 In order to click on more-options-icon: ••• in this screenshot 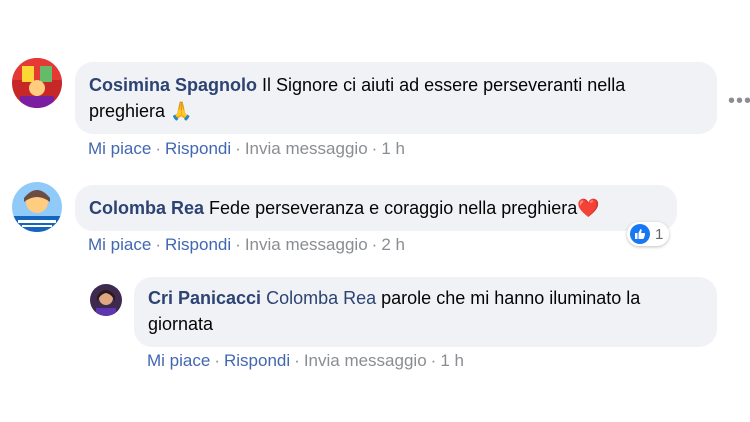, I will do `click(739, 101)`.